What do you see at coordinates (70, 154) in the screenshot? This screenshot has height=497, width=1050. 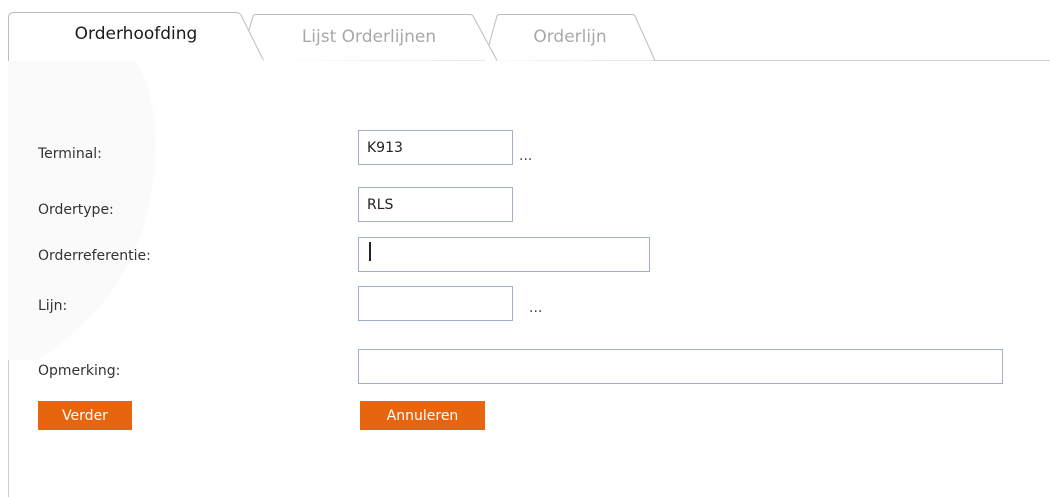 I see `terminal-label: Terminal:` at bounding box center [70, 154].